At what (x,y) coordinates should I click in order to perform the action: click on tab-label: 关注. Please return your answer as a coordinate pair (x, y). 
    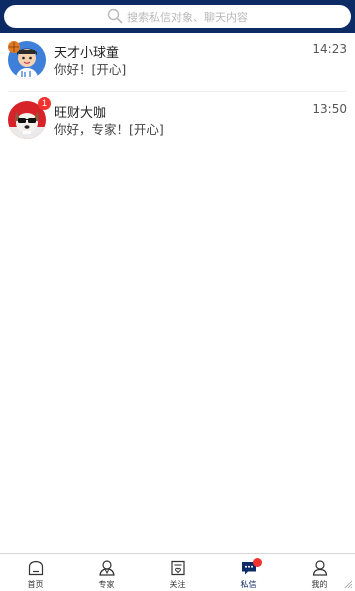
    Looking at the image, I should click on (177, 584).